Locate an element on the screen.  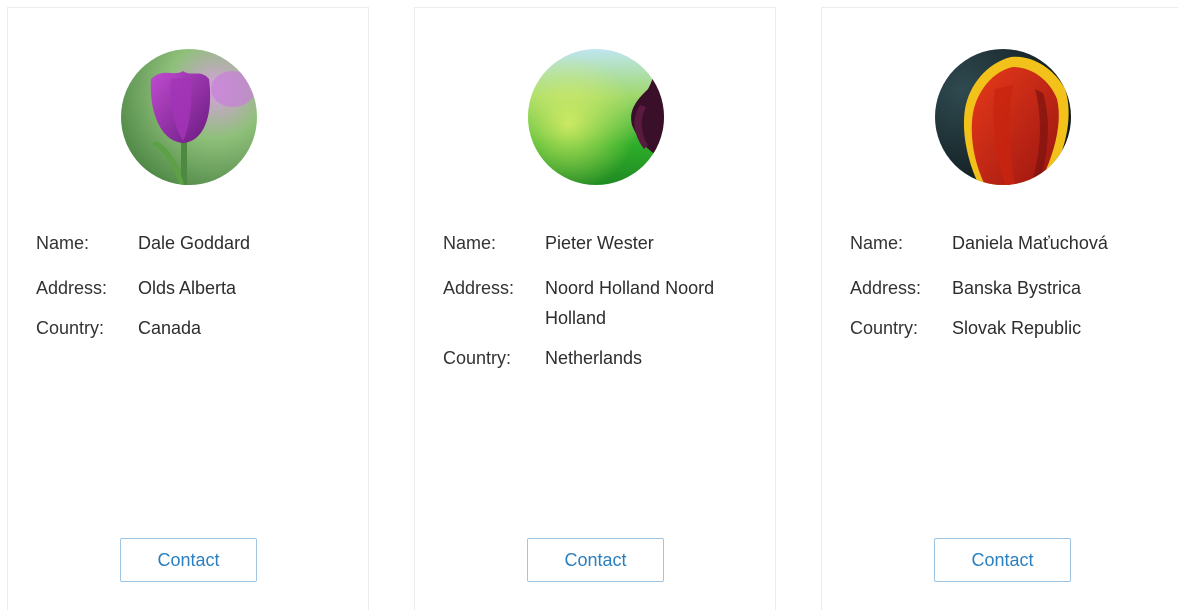
dark-tulip-photo is located at coordinates (596, 117).